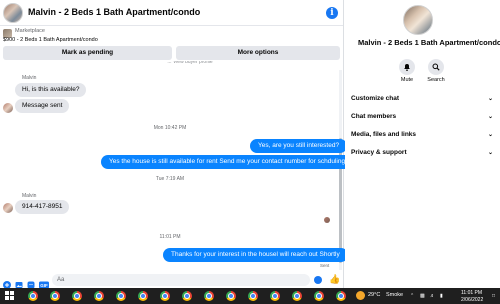 The width and height of the screenshot is (500, 304). I want to click on weather-temp: 29°C, so click(374, 295).